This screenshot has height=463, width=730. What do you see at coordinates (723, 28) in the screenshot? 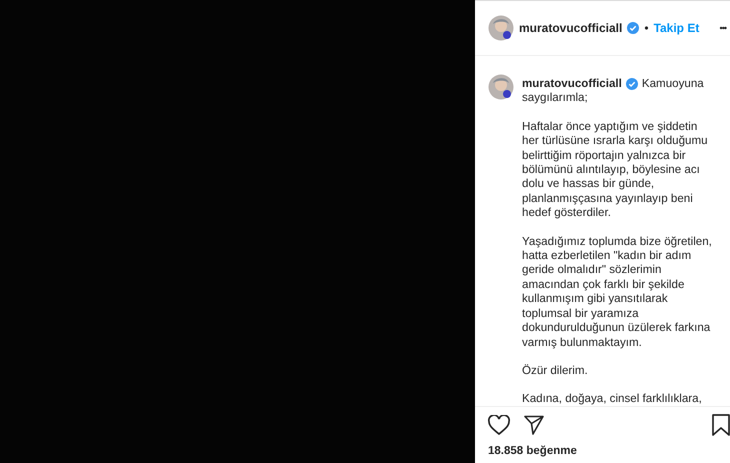
I see `more-options-button: •••` at bounding box center [723, 28].